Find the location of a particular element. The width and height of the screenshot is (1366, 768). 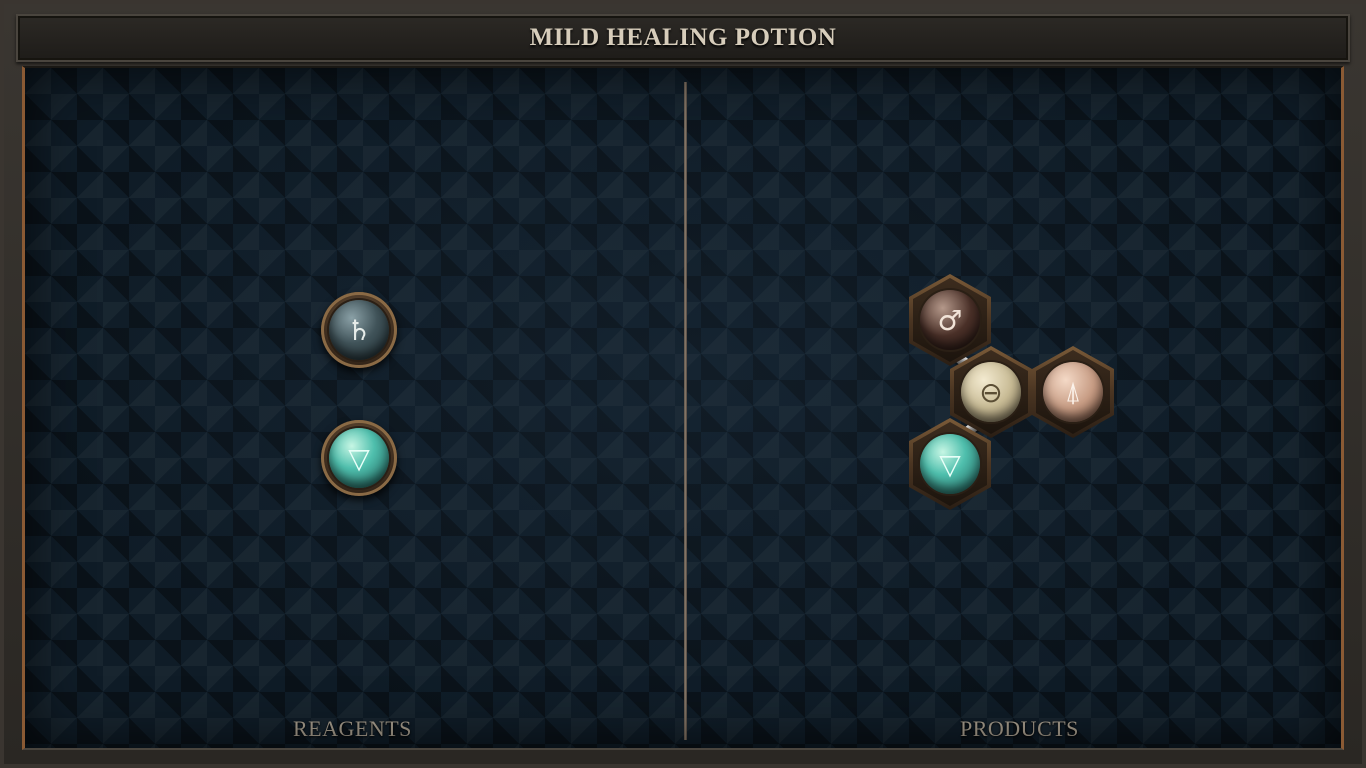

page-title: MILD HEALING POTION is located at coordinates (683, 37).